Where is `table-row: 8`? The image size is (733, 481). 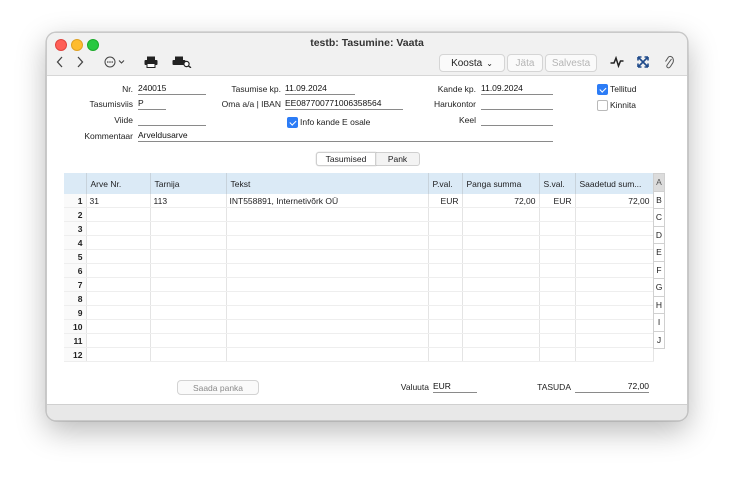 table-row: 8 is located at coordinates (359, 298).